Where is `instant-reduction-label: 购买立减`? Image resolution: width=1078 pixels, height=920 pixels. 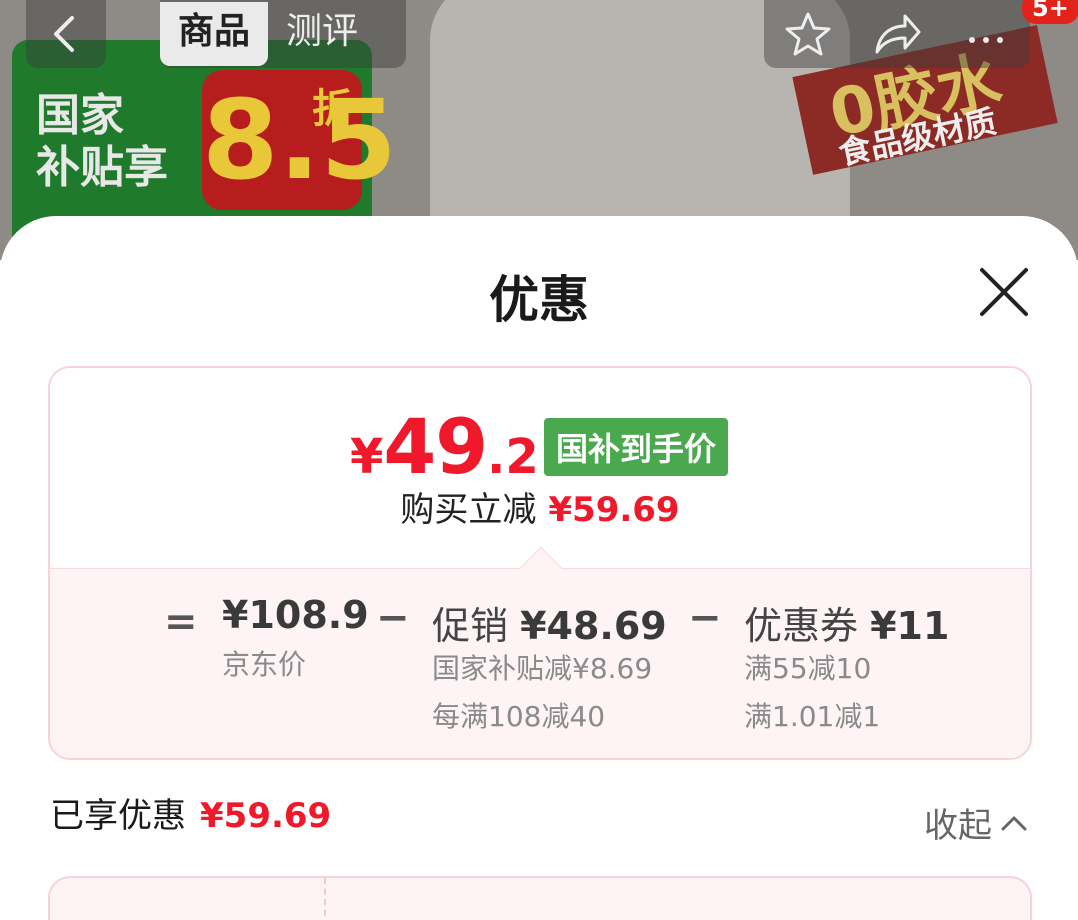
instant-reduction-label: 购买立减 is located at coordinates (468, 510).